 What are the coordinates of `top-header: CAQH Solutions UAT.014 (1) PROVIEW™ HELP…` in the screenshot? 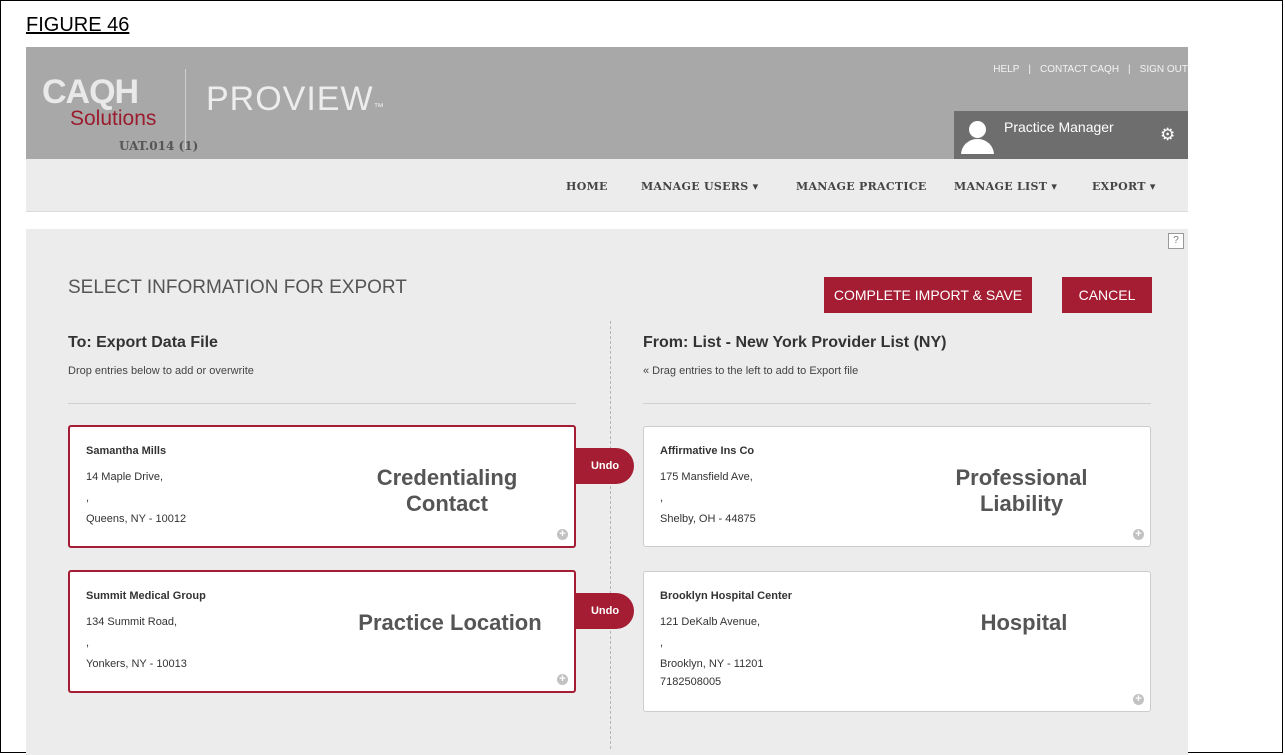 It's located at (607, 103).